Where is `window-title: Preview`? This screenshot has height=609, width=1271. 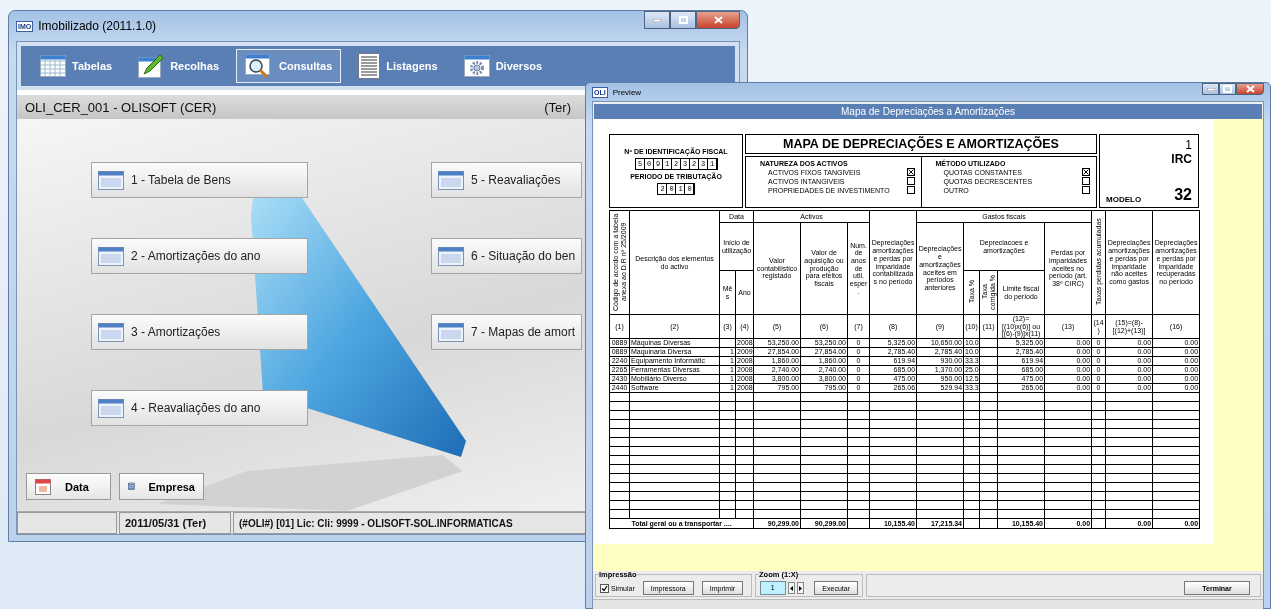
window-title: Preview is located at coordinates (627, 92).